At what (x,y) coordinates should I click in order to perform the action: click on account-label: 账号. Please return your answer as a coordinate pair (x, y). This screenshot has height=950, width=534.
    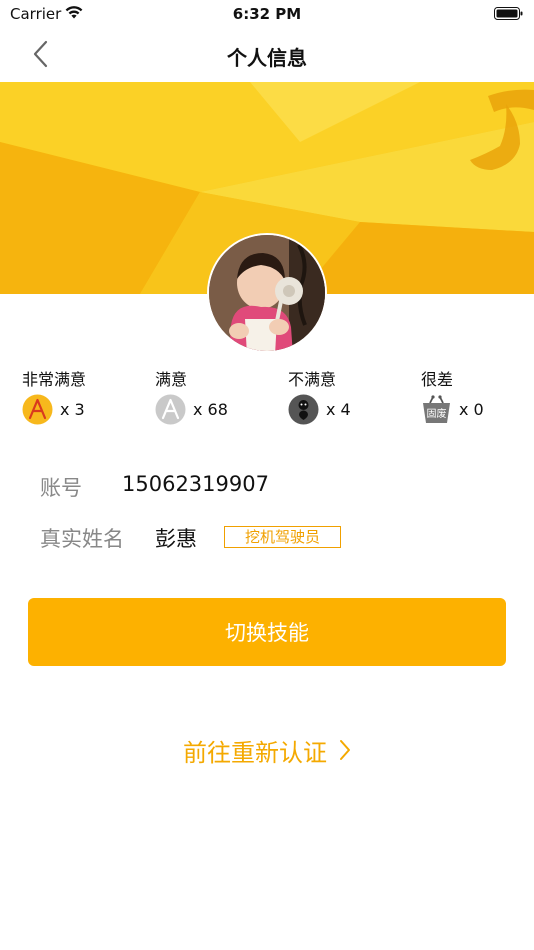
    Looking at the image, I should click on (61, 488).